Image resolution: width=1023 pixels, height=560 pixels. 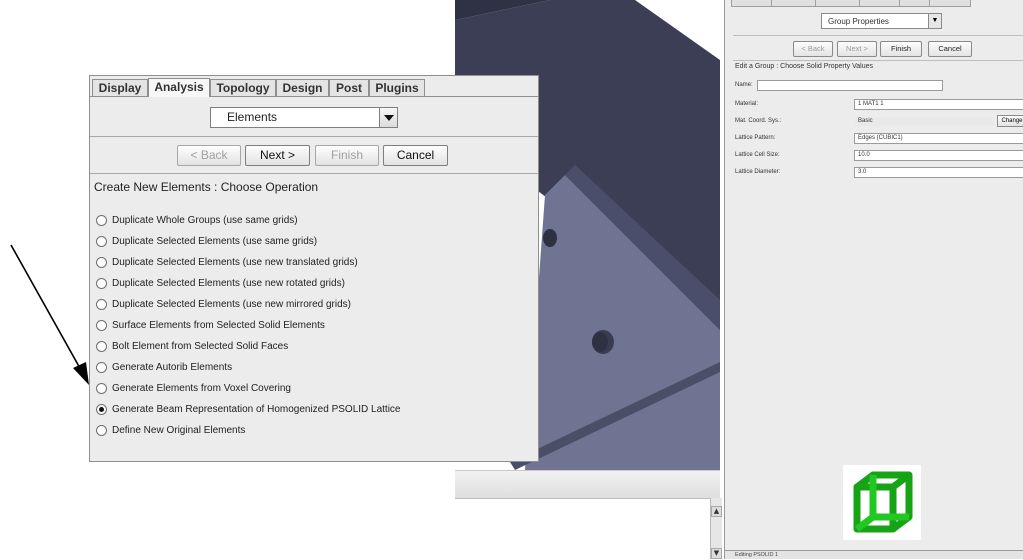 I want to click on chevron-down-icon: ▼, so click(x=935, y=21).